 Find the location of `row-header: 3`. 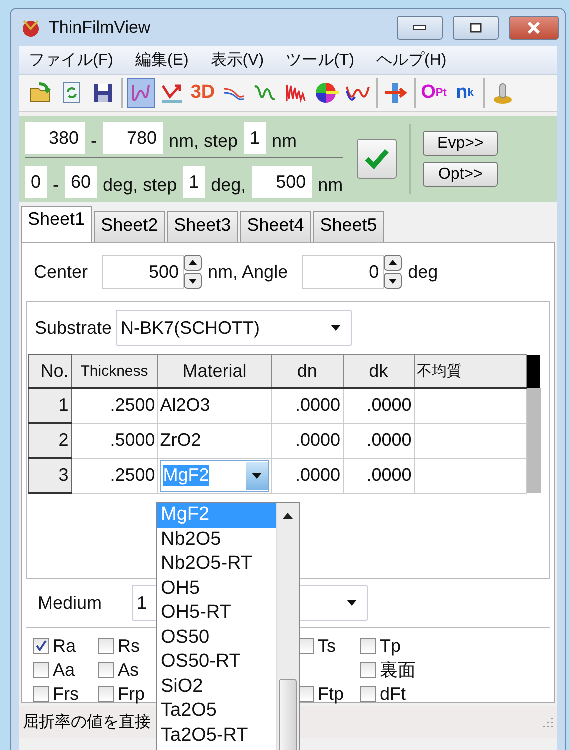

row-header: 3 is located at coordinates (50, 475).